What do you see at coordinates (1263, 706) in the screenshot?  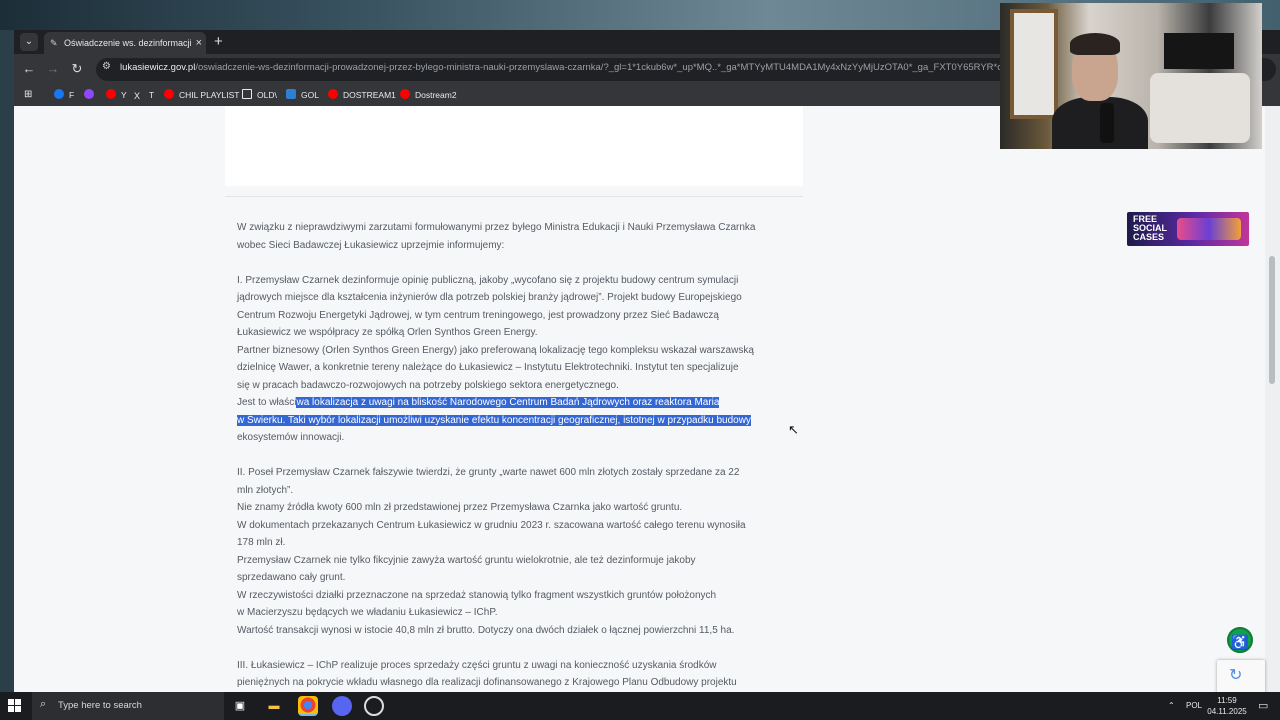 I see `notifications-icon: ▭` at bounding box center [1263, 706].